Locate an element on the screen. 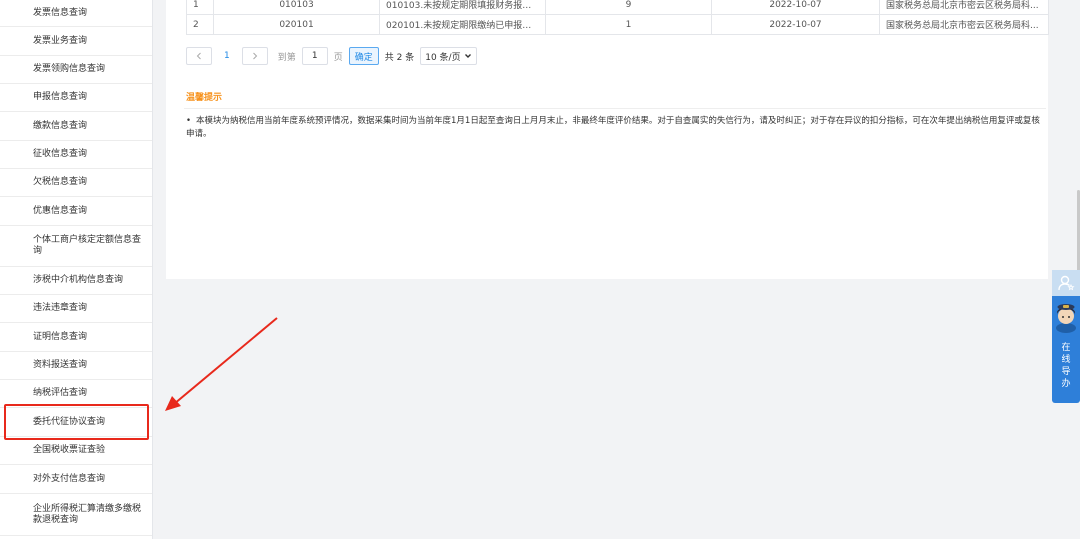 The image size is (1080, 539). online-guide-text: 在线导办 is located at coordinates (1066, 366).